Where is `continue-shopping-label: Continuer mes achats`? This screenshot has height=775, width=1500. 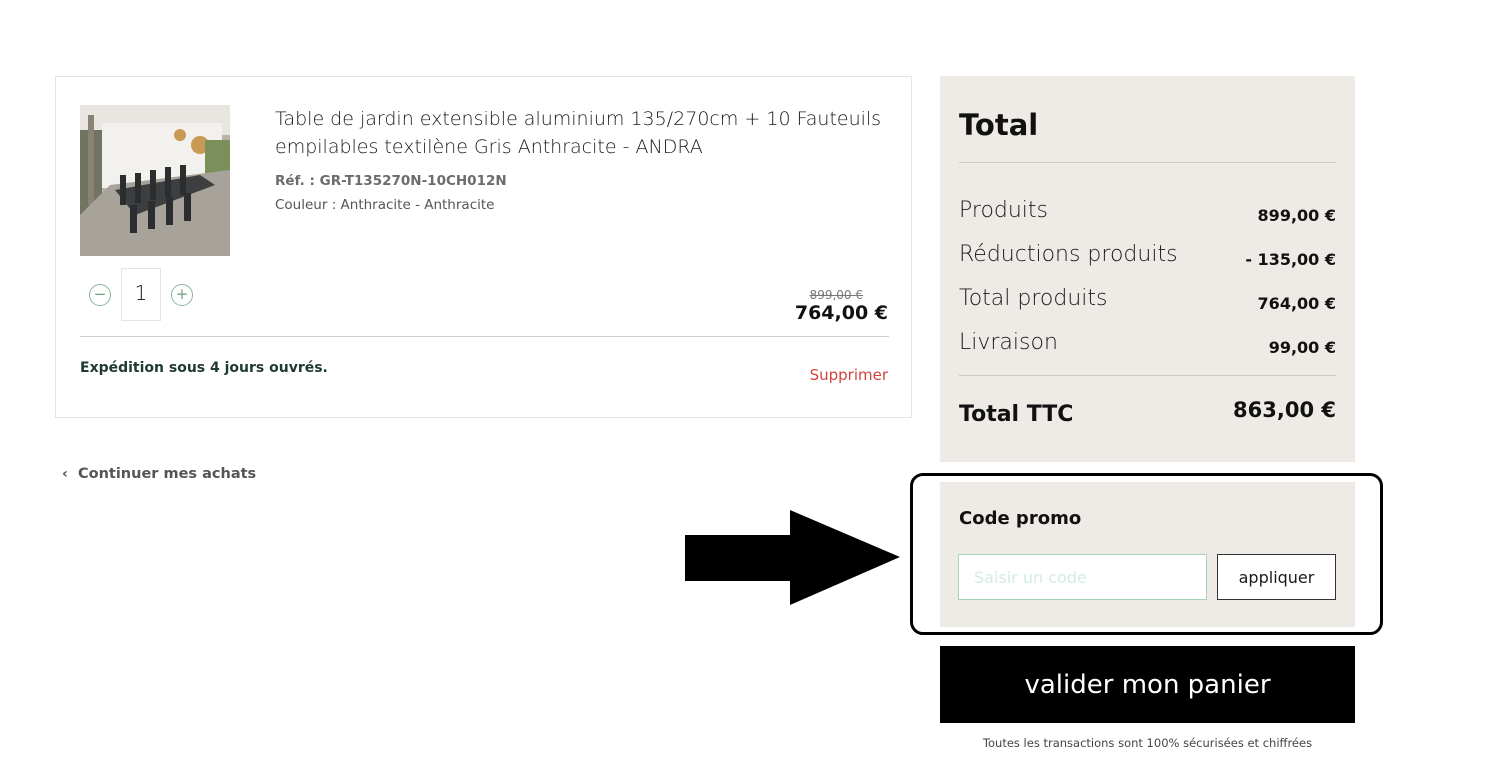
continue-shopping-label: Continuer mes achats is located at coordinates (167, 474).